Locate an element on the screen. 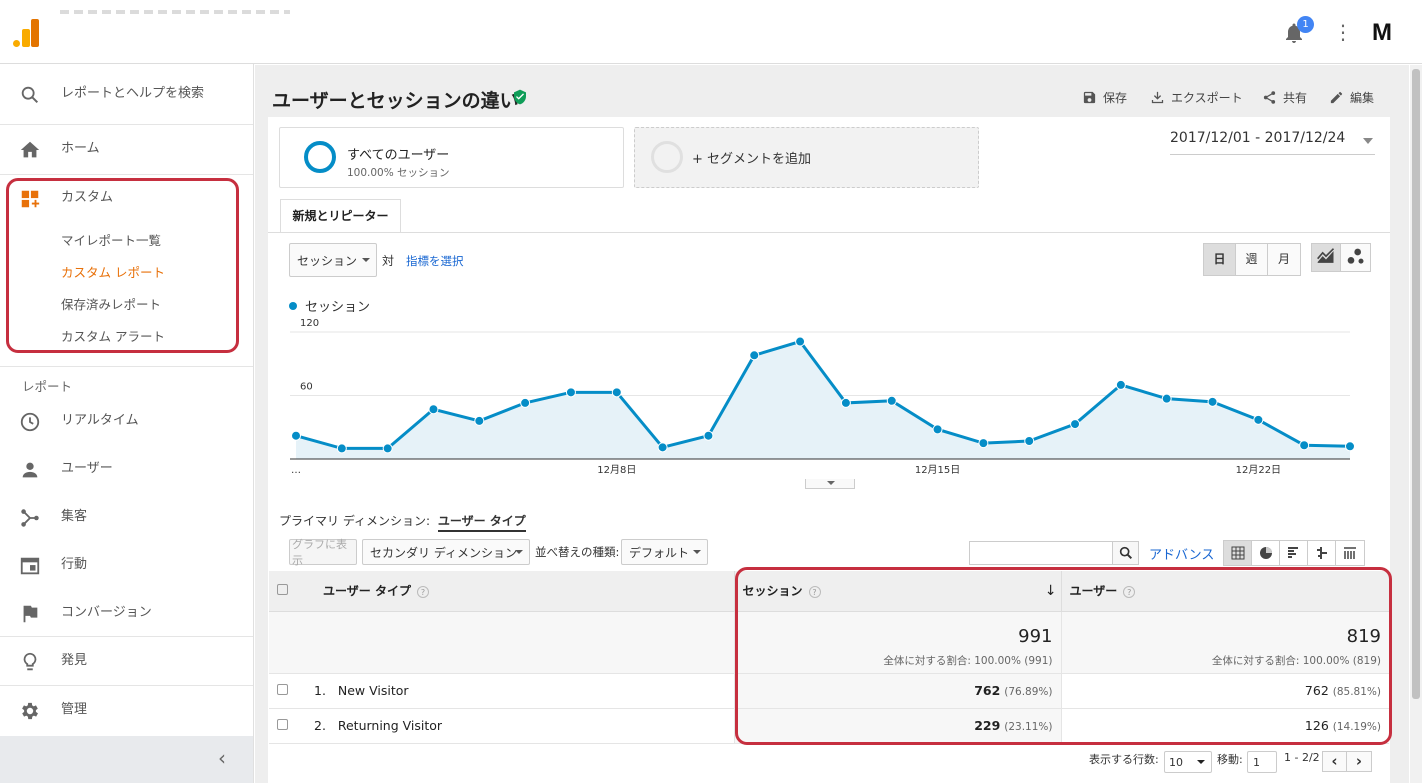 Image resolution: width=1422 pixels, height=783 pixels. add-segment-button: + セグメントを追加 is located at coordinates (806, 157).